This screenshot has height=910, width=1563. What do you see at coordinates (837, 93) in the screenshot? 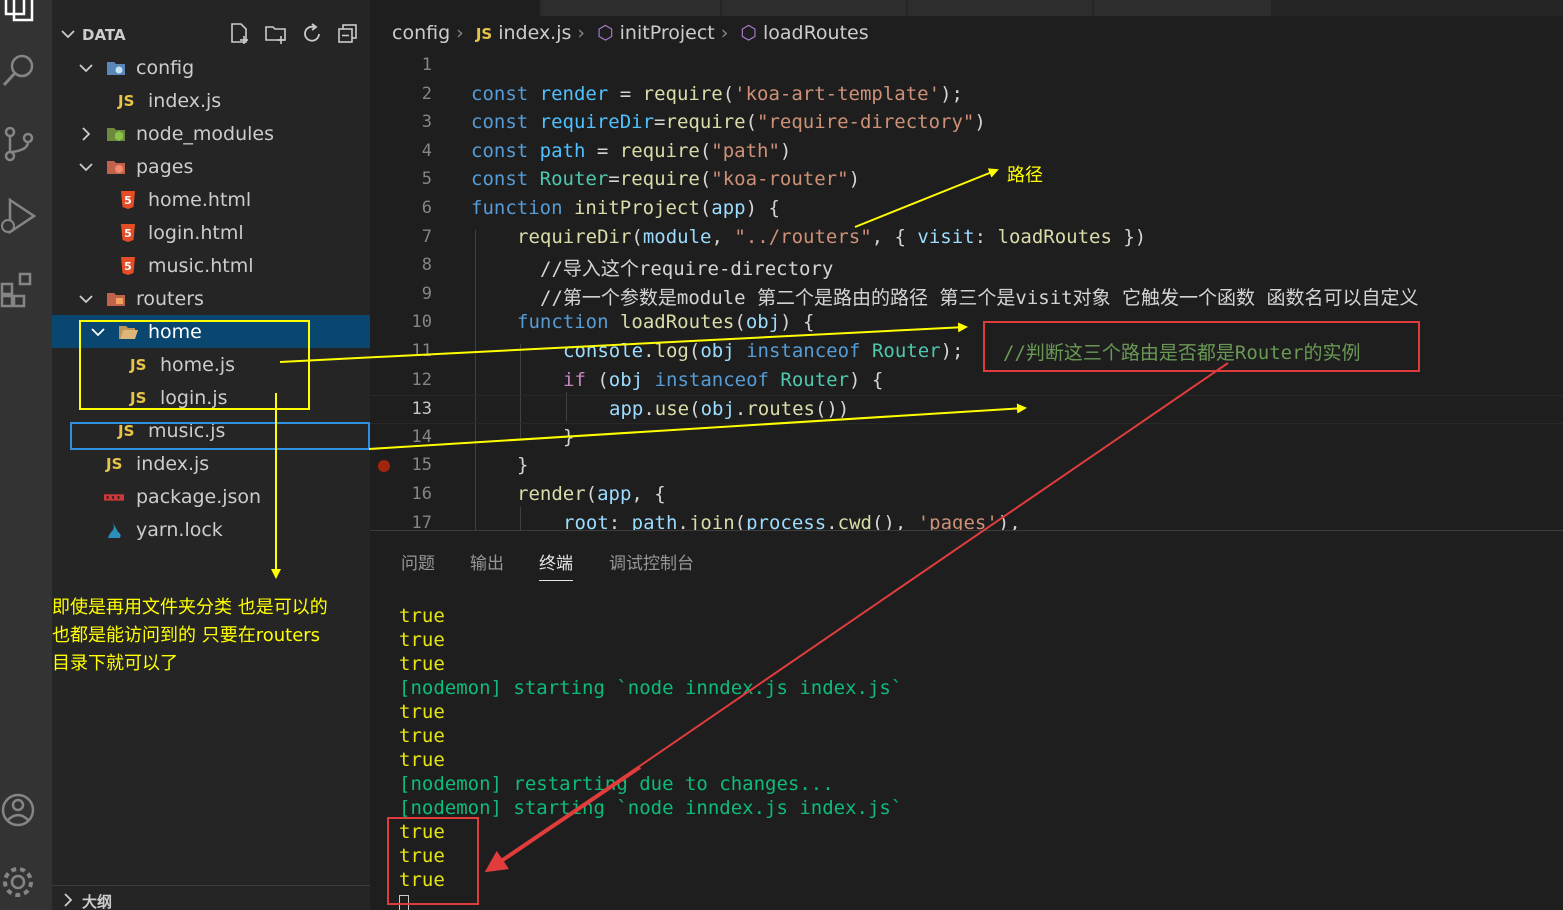
I see `code-token: 'koa-art-template'` at bounding box center [837, 93].